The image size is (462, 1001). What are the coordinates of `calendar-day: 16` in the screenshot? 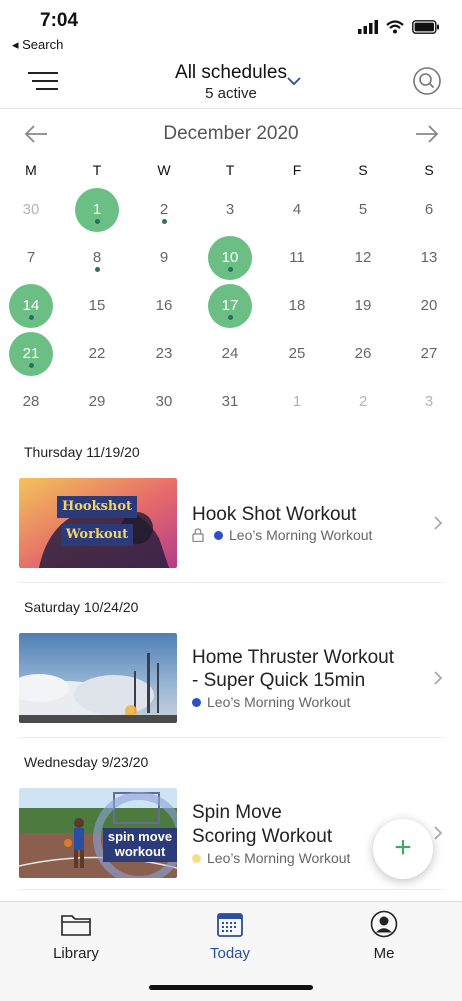 It's located at (164, 306).